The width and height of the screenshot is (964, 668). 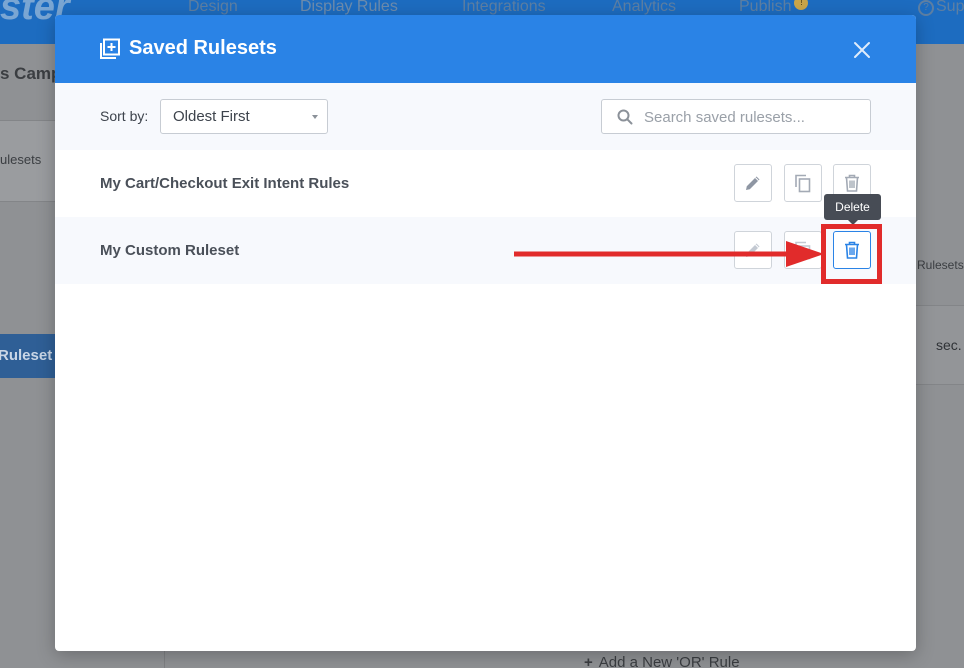 I want to click on edit-ruleset-button, so click(x=753, y=183).